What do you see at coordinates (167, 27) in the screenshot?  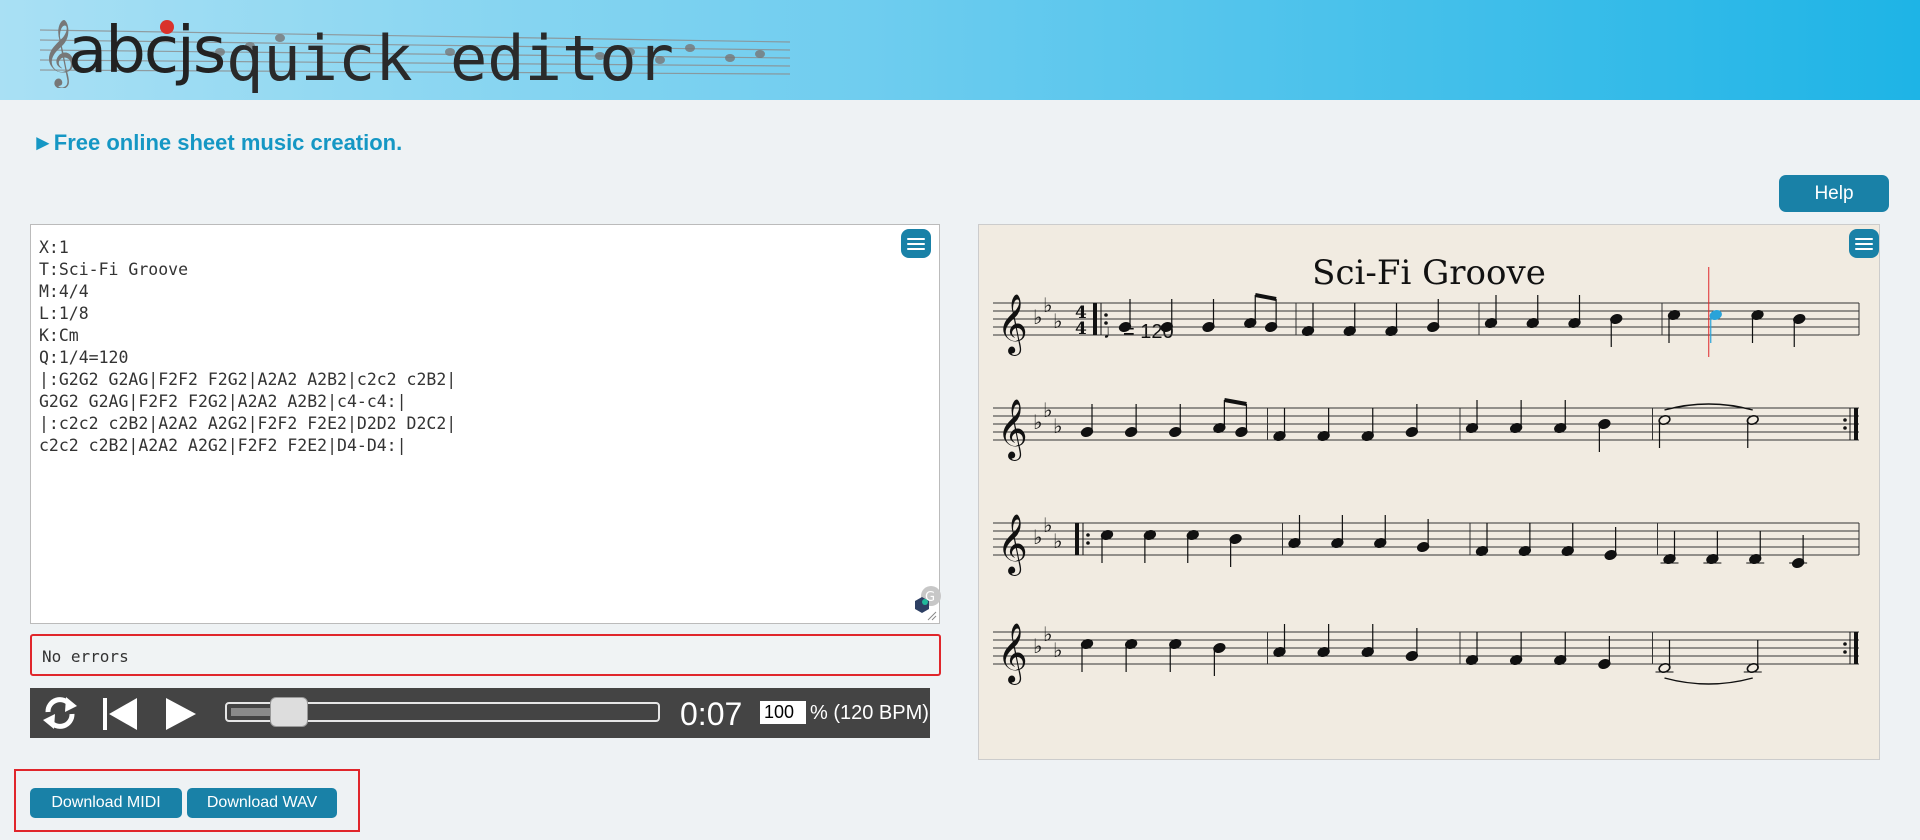 I see `logo-red-dot` at bounding box center [167, 27].